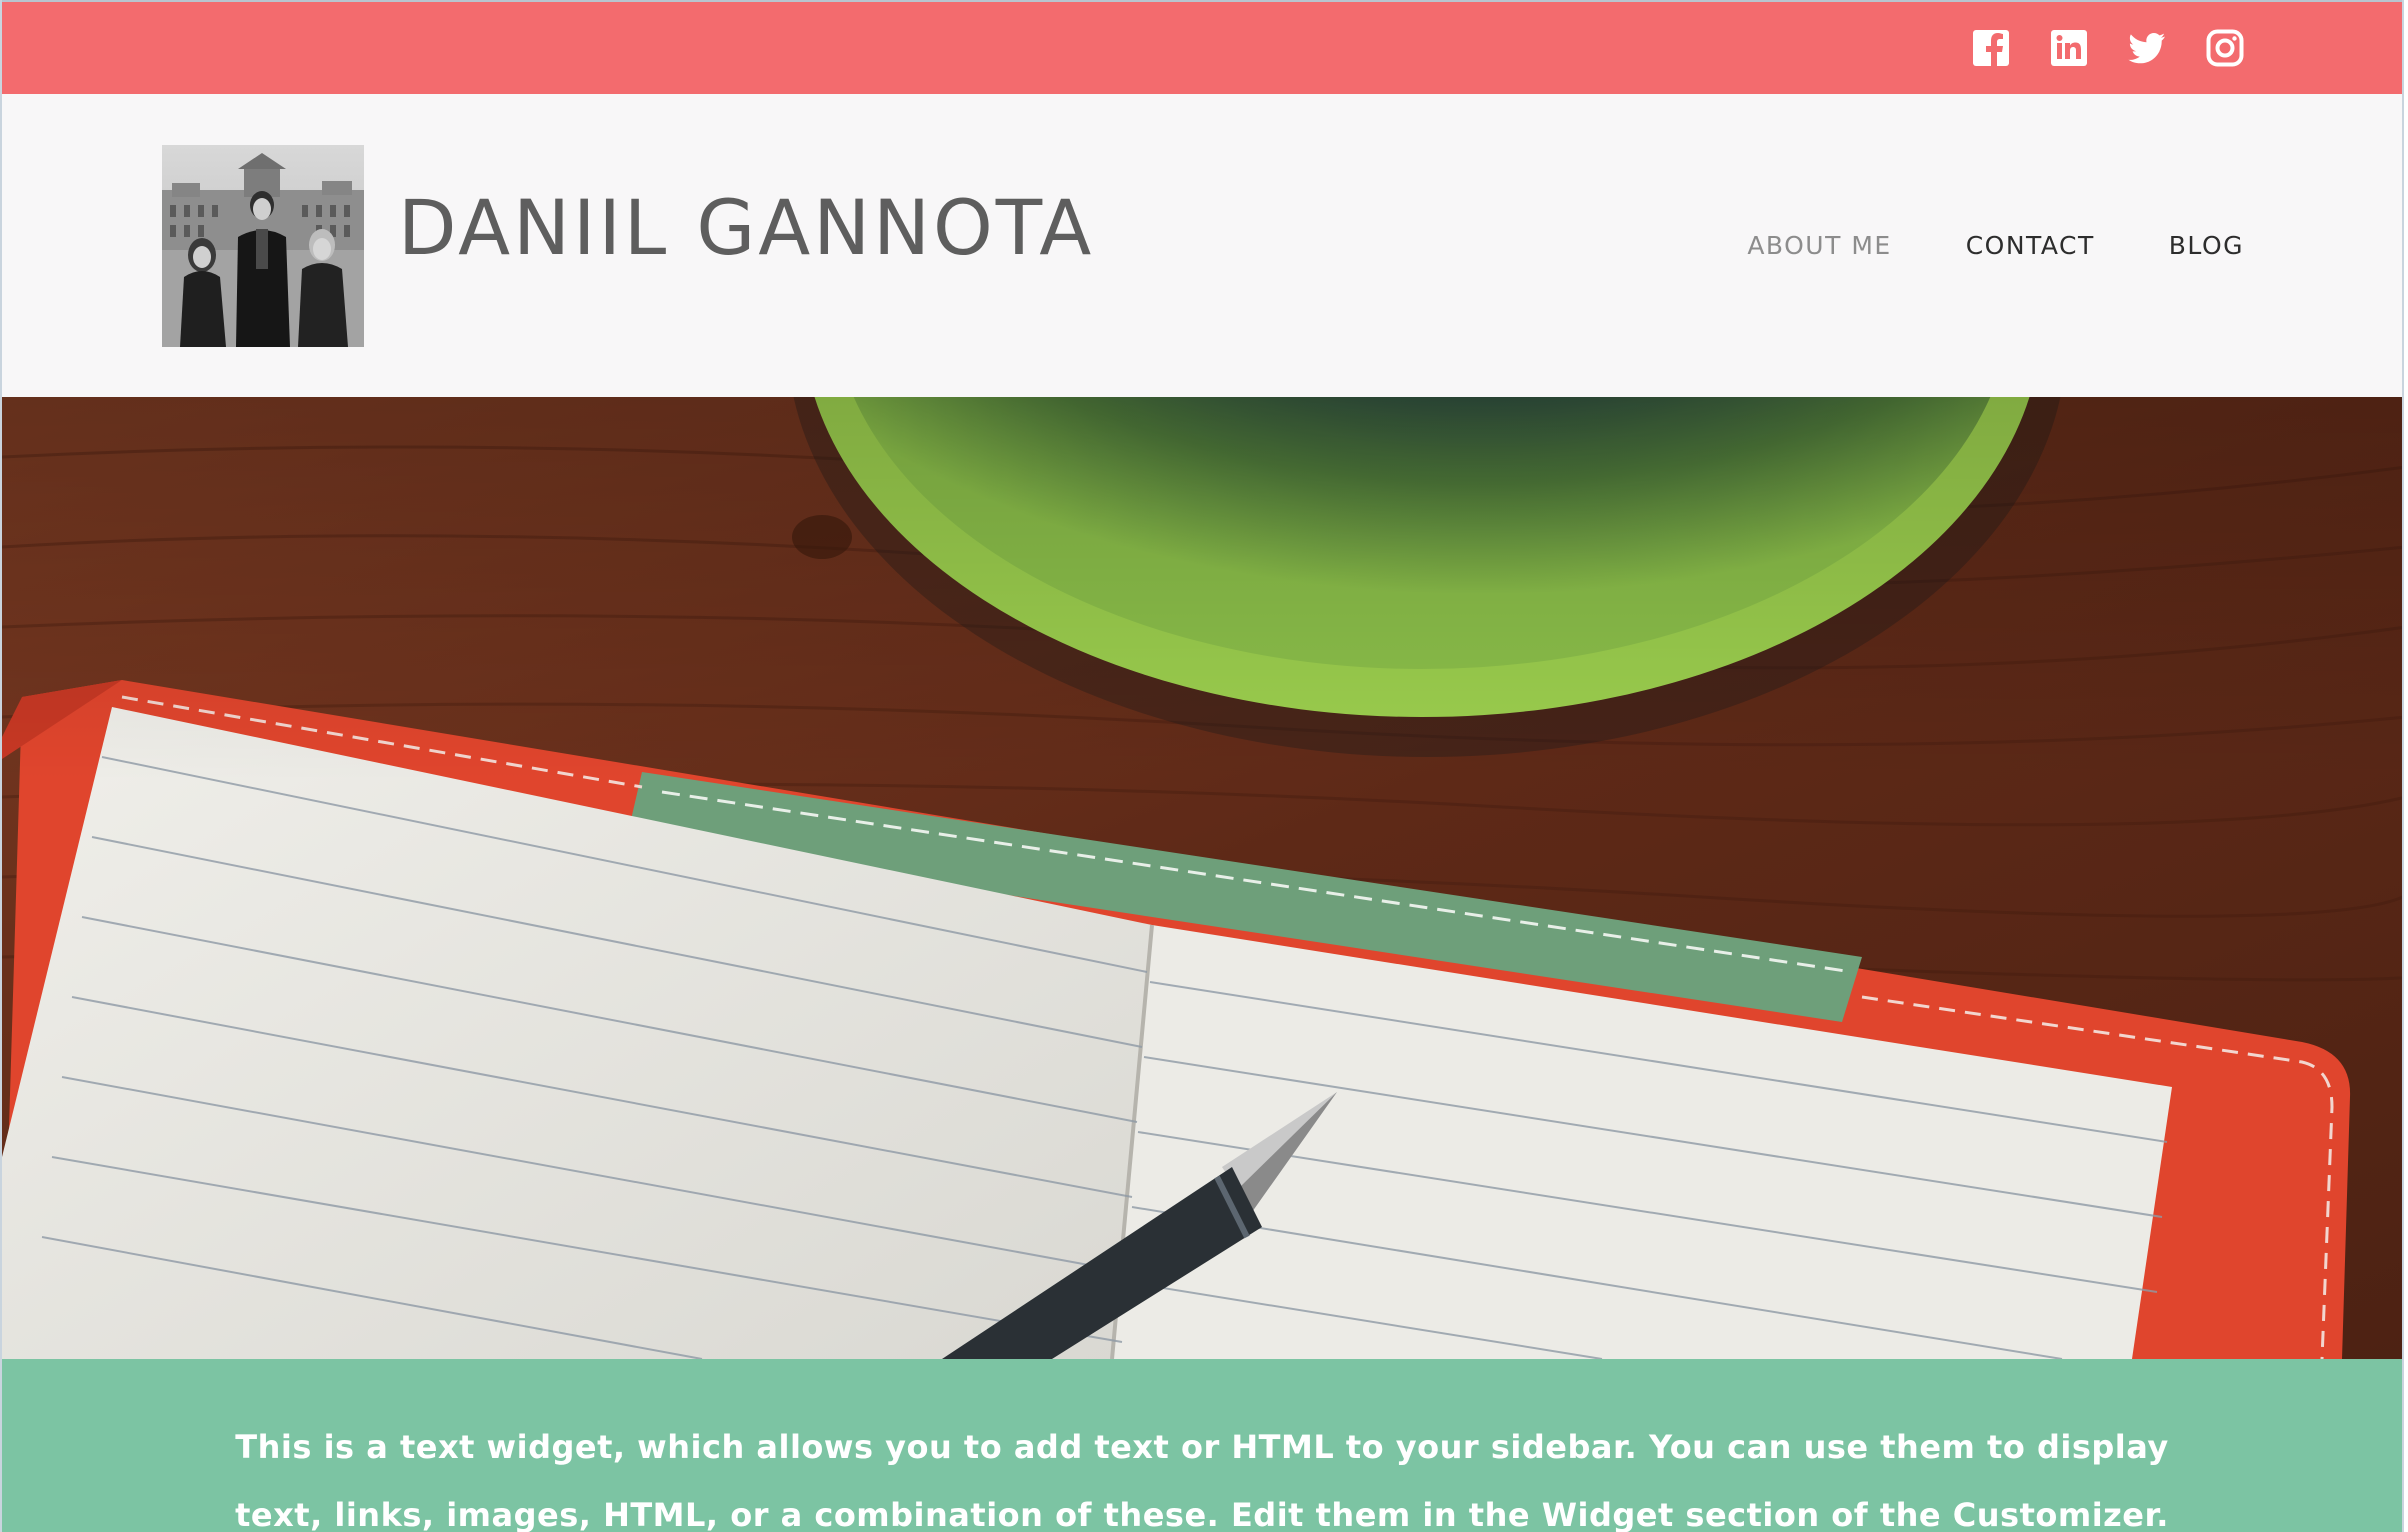 The image size is (2408, 1532). Describe the element at coordinates (1819, 245) in the screenshot. I see `nav-item-about-me: ABOUT ME` at that location.